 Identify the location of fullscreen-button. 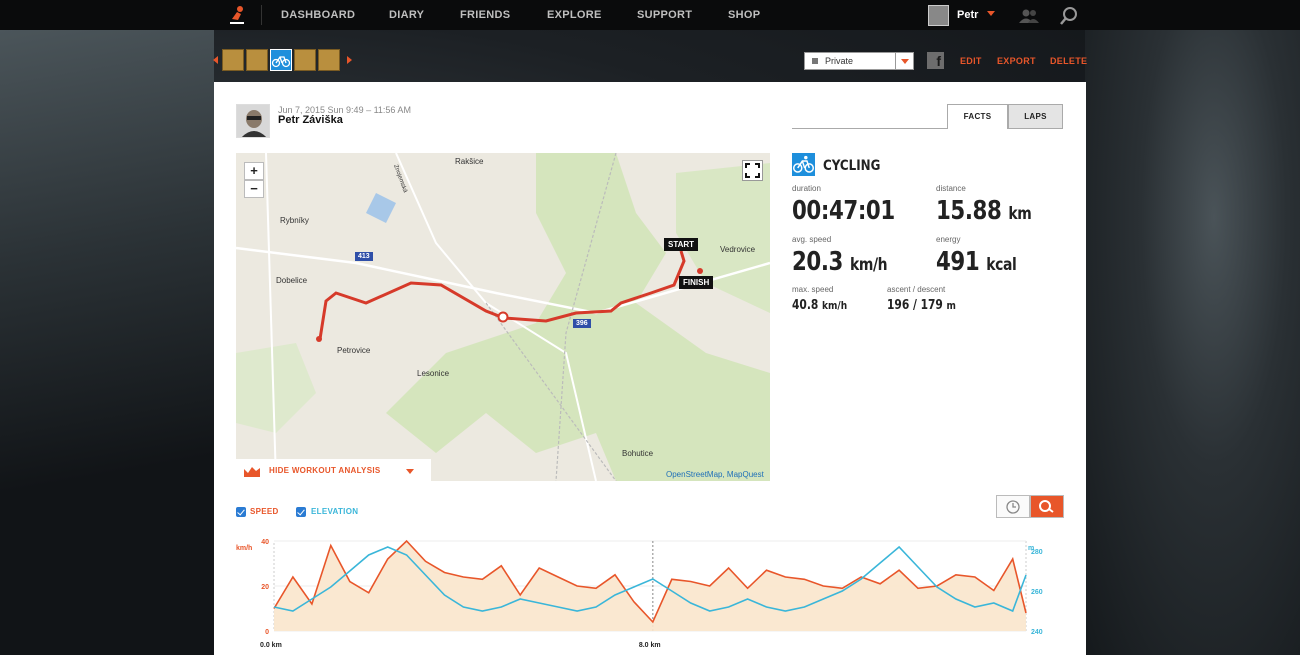
(752, 170).